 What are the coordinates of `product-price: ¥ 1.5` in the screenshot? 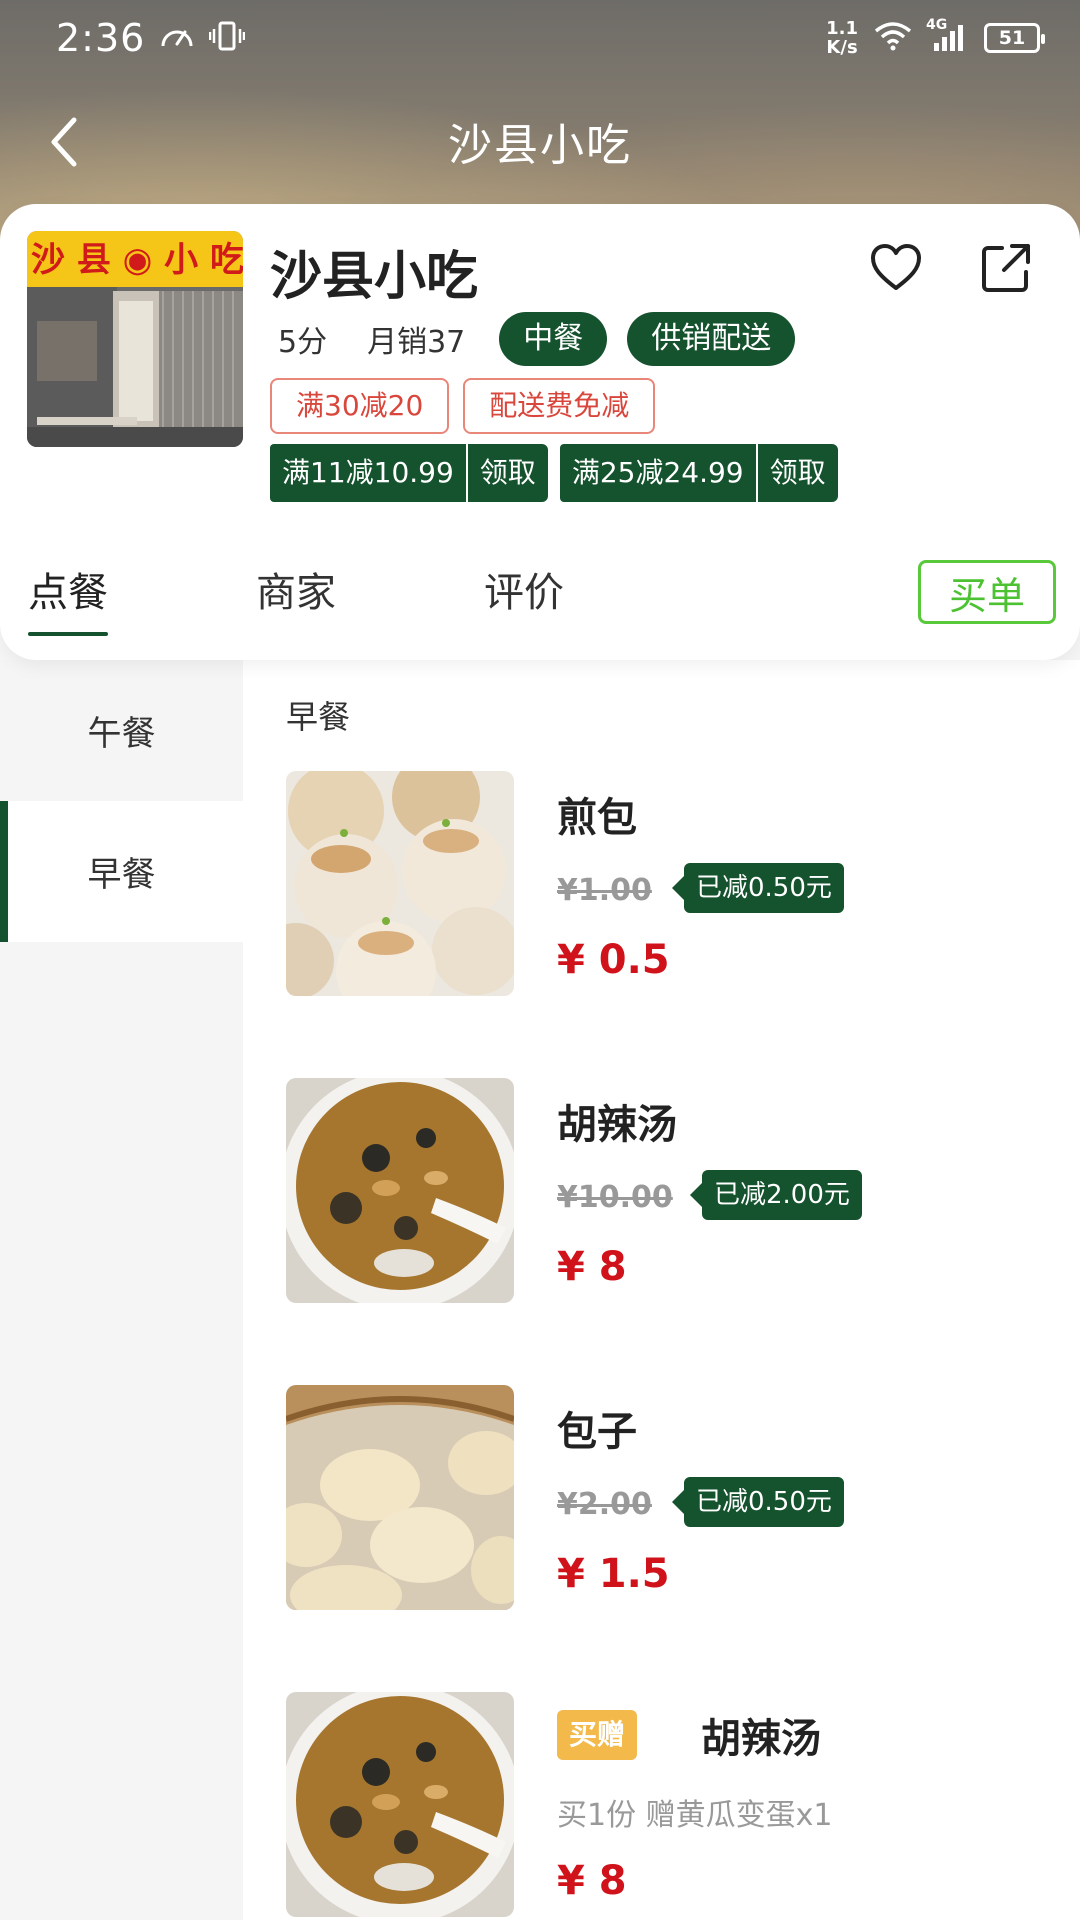 It's located at (613, 1574).